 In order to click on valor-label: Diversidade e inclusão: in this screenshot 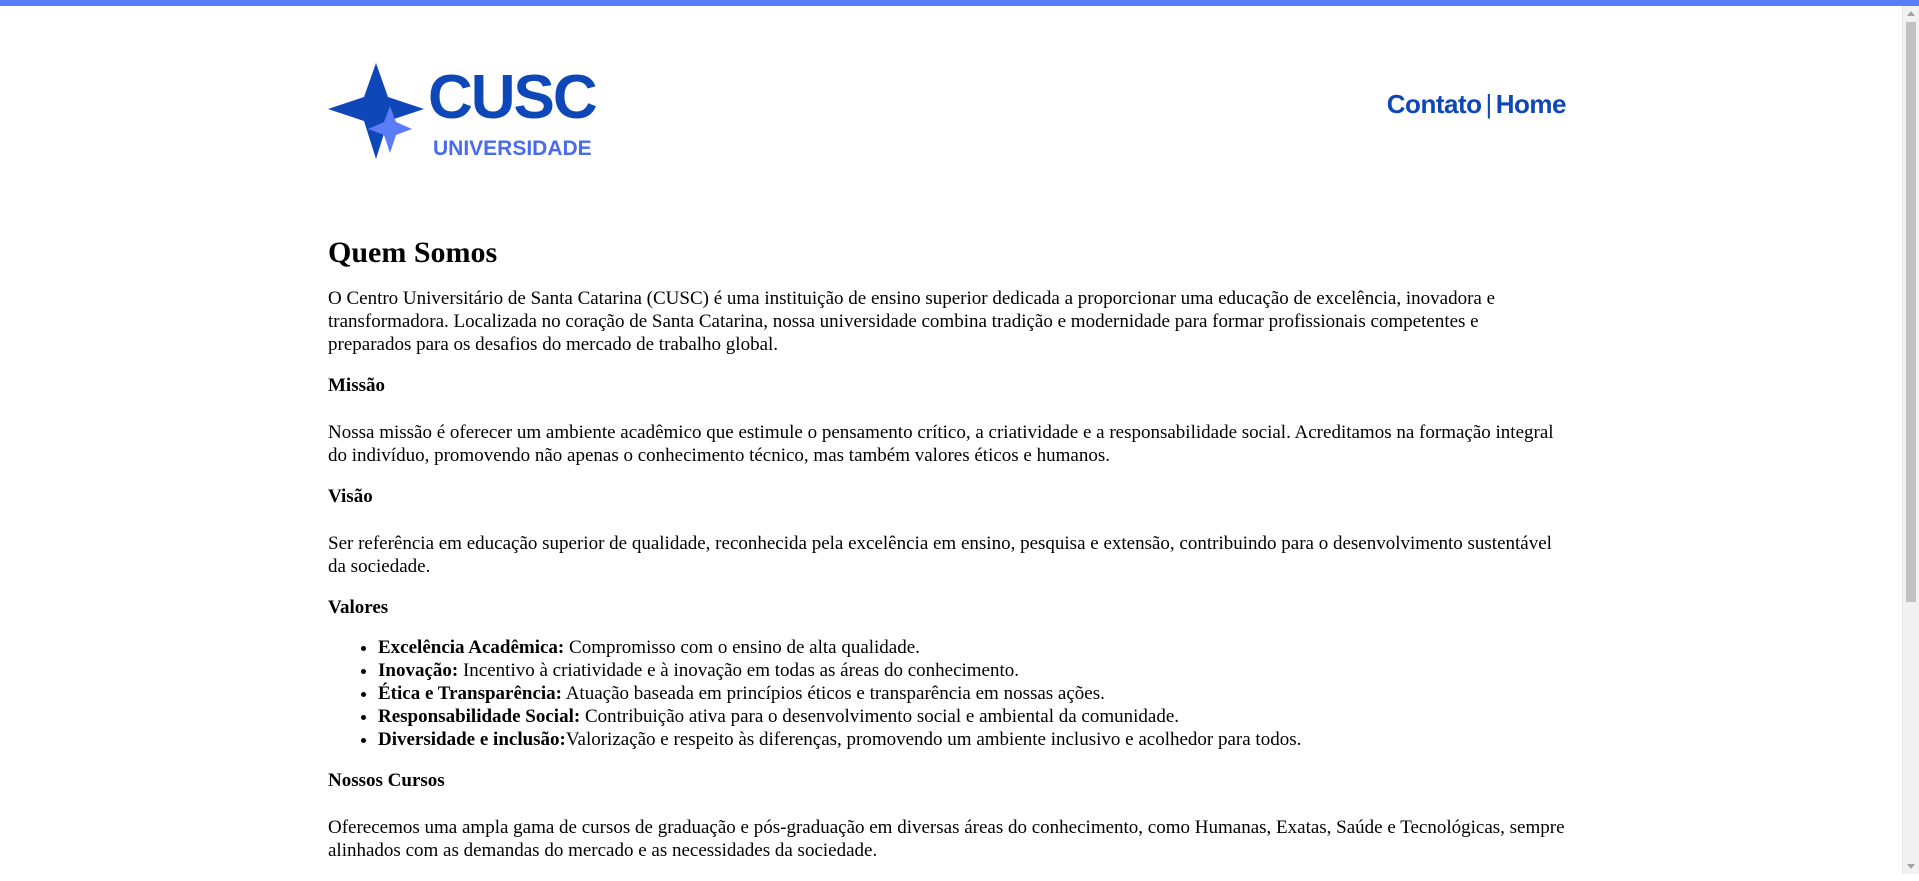, I will do `click(472, 739)`.